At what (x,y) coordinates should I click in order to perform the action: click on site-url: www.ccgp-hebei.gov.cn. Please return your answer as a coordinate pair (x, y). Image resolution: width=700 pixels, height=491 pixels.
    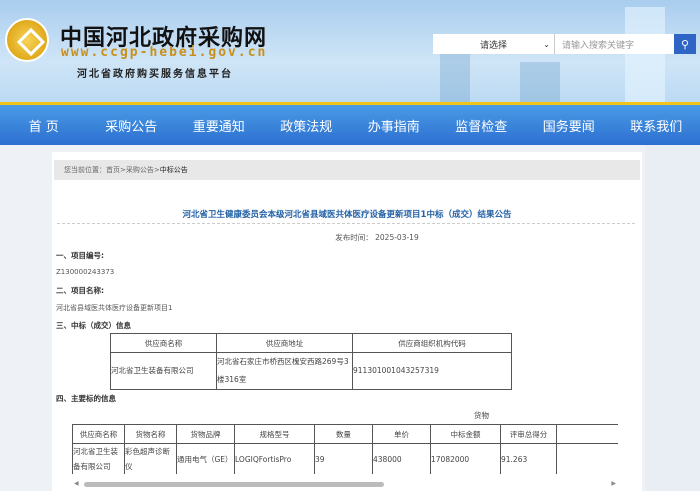
    Looking at the image, I should click on (164, 52).